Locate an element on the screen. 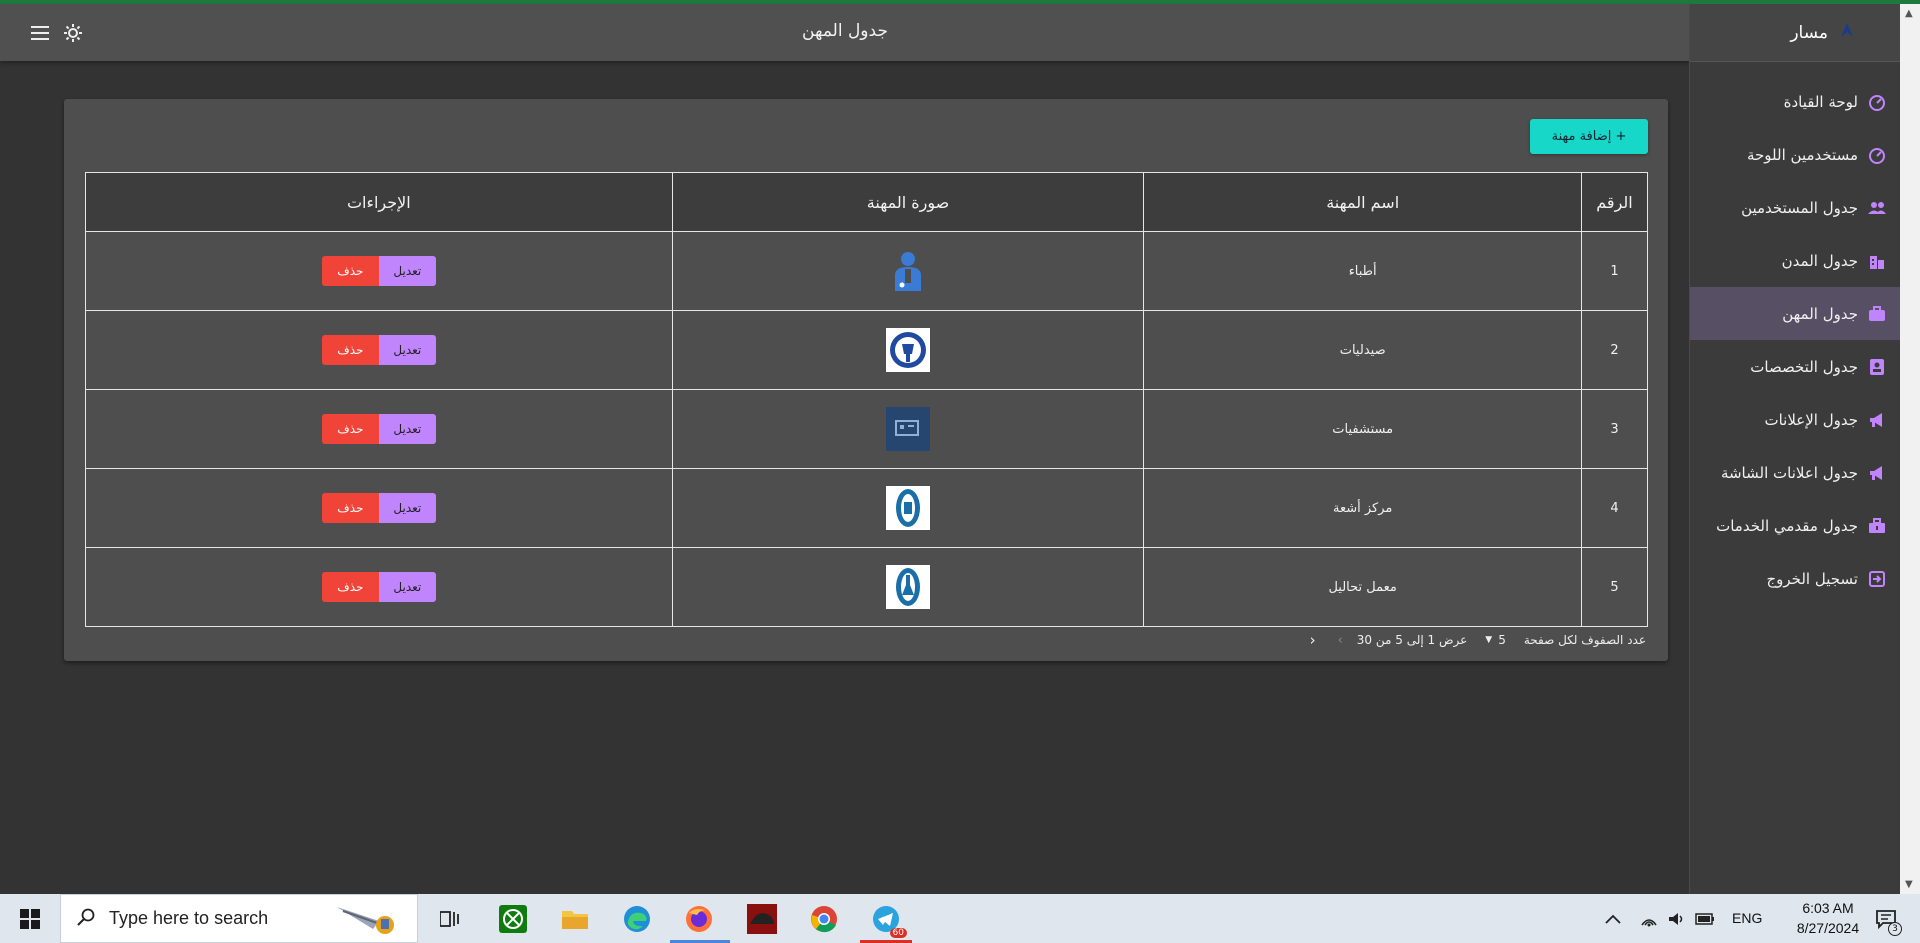  city-icon is located at coordinates (1877, 262).